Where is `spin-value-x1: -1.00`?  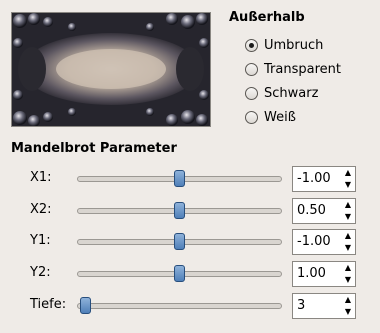 spin-value-x1: -1.00 is located at coordinates (317, 179).